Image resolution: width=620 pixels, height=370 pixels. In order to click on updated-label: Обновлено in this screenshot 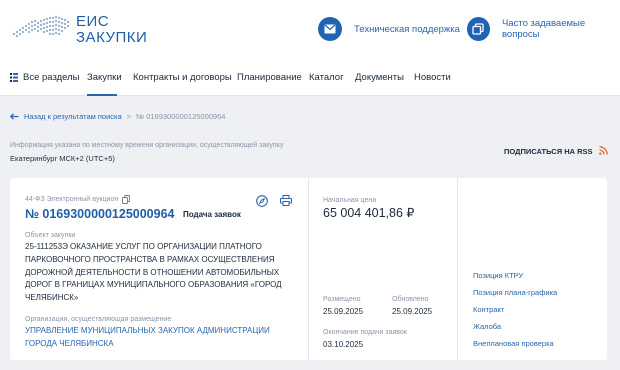, I will do `click(410, 299)`.